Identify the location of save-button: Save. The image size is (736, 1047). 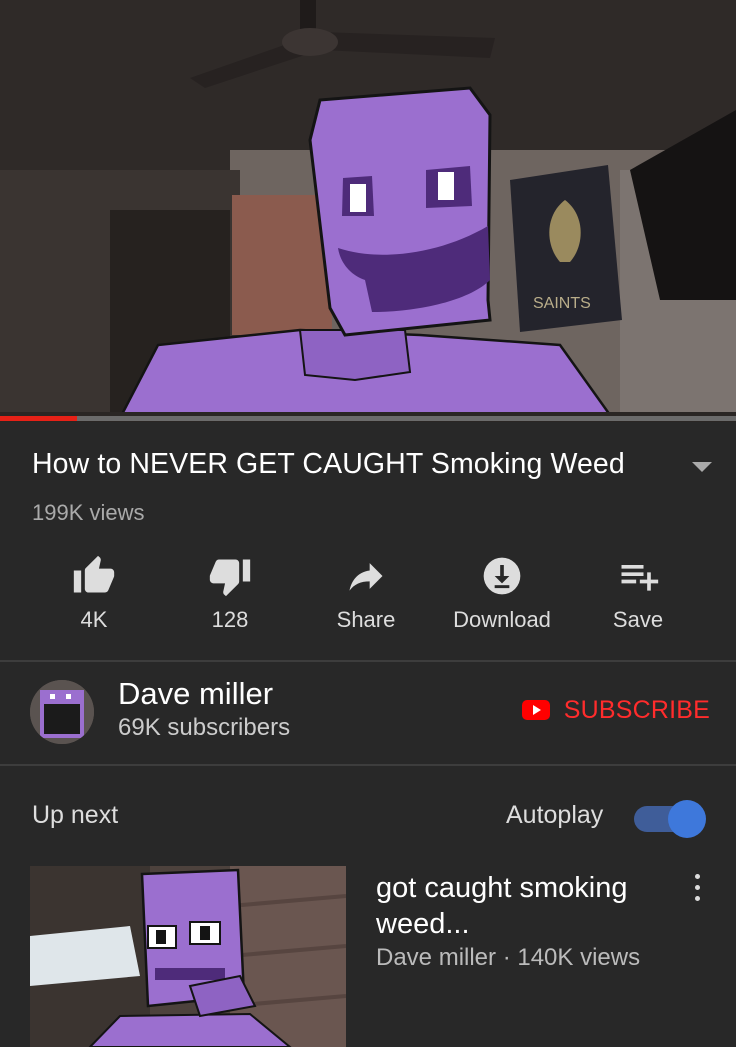
(638, 597).